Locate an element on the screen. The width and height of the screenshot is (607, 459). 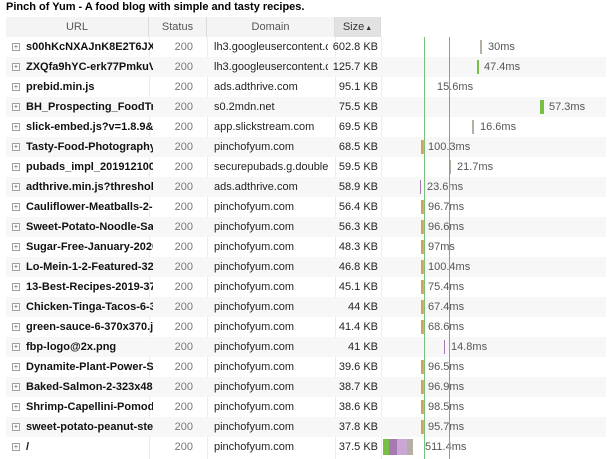
request-url: fbp-logo@2x.png is located at coordinates (71, 347).